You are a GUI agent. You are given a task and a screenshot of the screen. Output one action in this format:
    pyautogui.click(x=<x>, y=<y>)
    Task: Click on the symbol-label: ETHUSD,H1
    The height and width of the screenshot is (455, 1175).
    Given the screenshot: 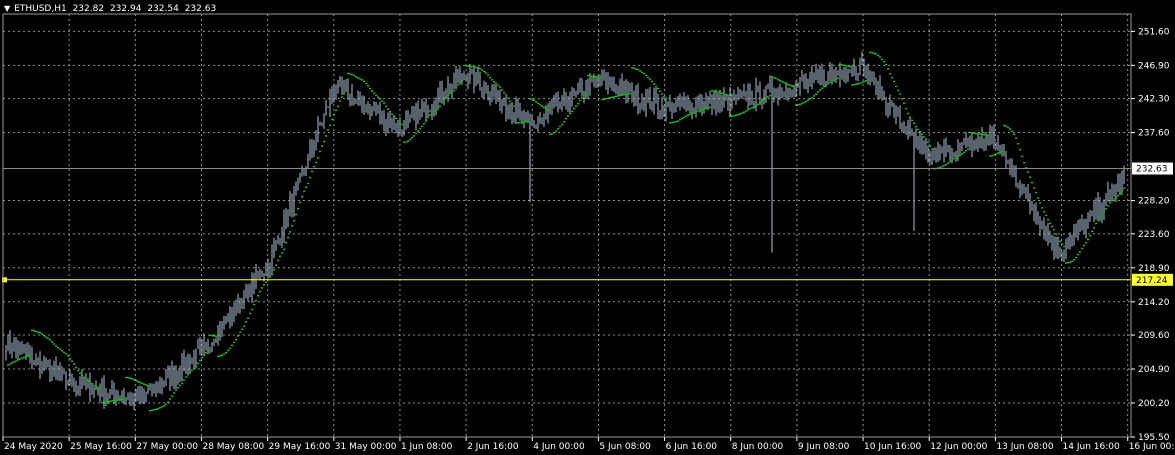 What is the action you would take?
    pyautogui.click(x=40, y=9)
    